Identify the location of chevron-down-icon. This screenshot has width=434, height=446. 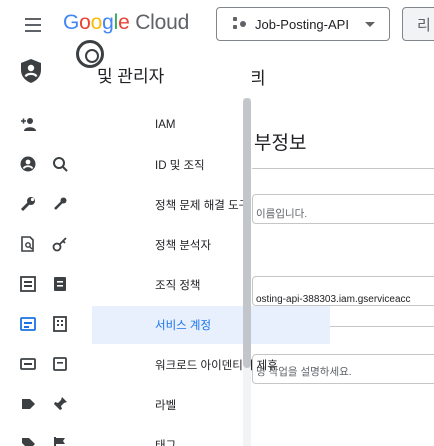
(370, 24).